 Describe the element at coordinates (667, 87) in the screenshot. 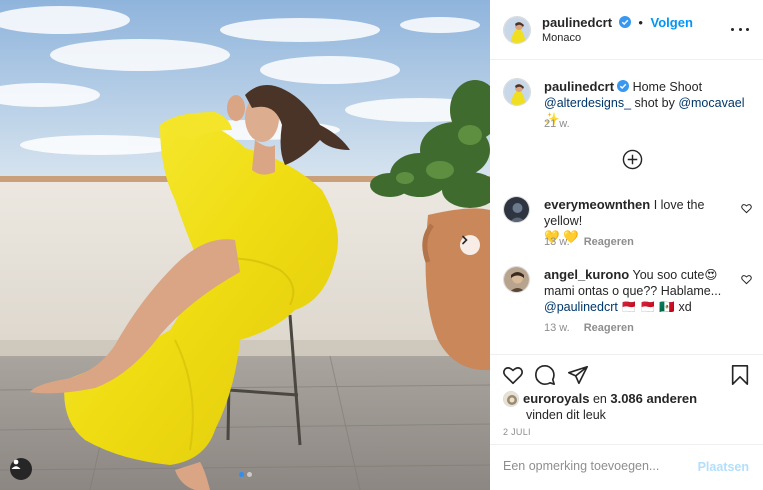

I see `caption-title: Home Shoot` at that location.